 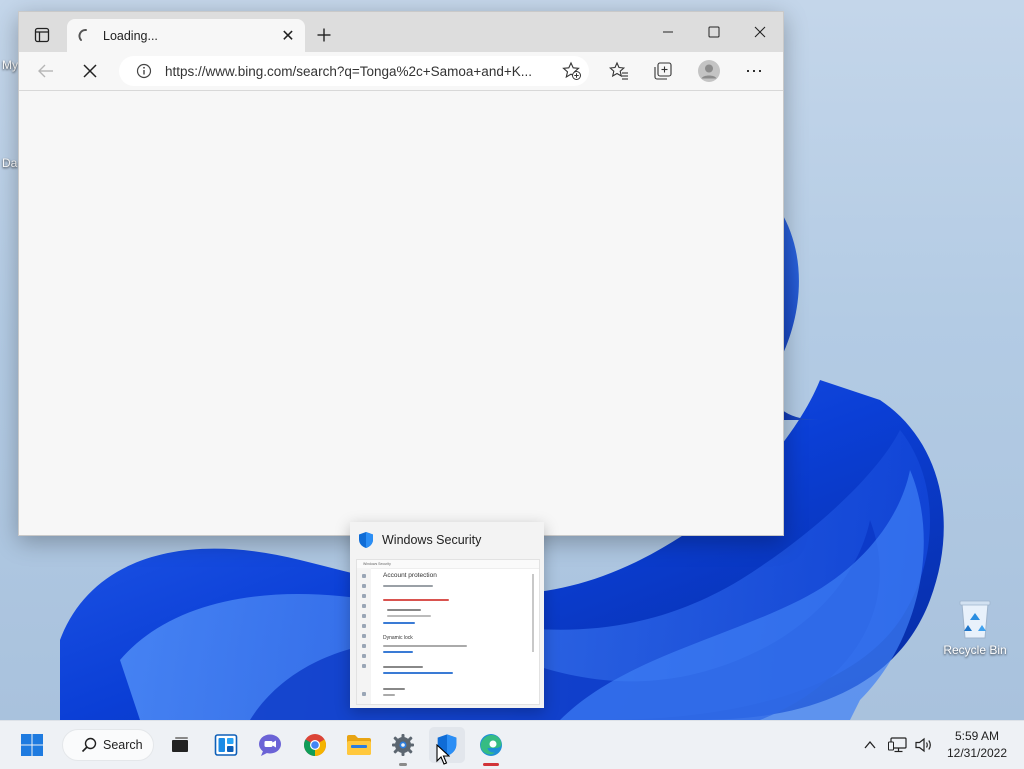 I want to click on tab-actions-icon, so click(x=42, y=35).